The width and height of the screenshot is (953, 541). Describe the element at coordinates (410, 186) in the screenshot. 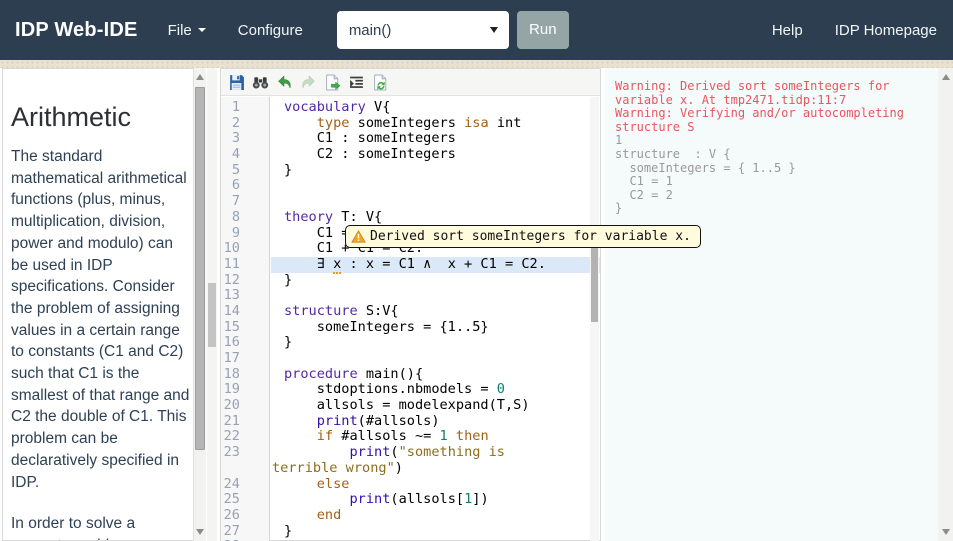

I see `code-line: 6` at that location.